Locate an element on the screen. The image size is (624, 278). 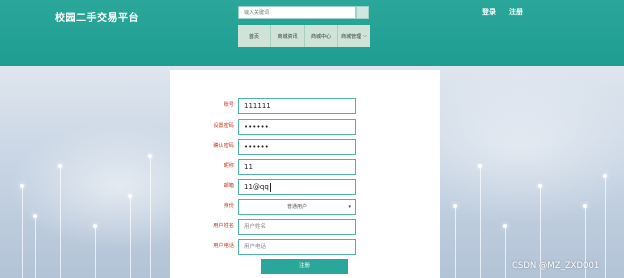
user-name-input: 用户姓名 is located at coordinates (297, 227).